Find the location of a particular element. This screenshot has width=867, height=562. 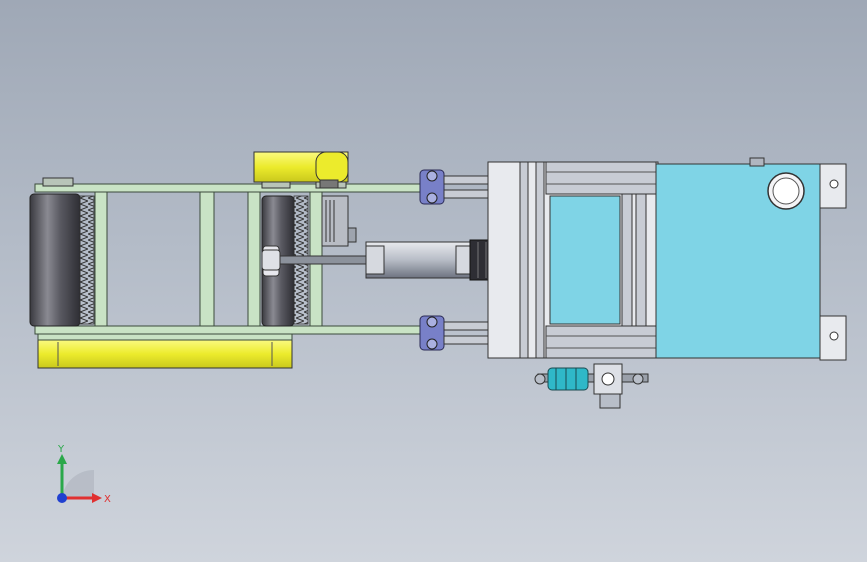

axis-triad: Y X is located at coordinates (84, 474).